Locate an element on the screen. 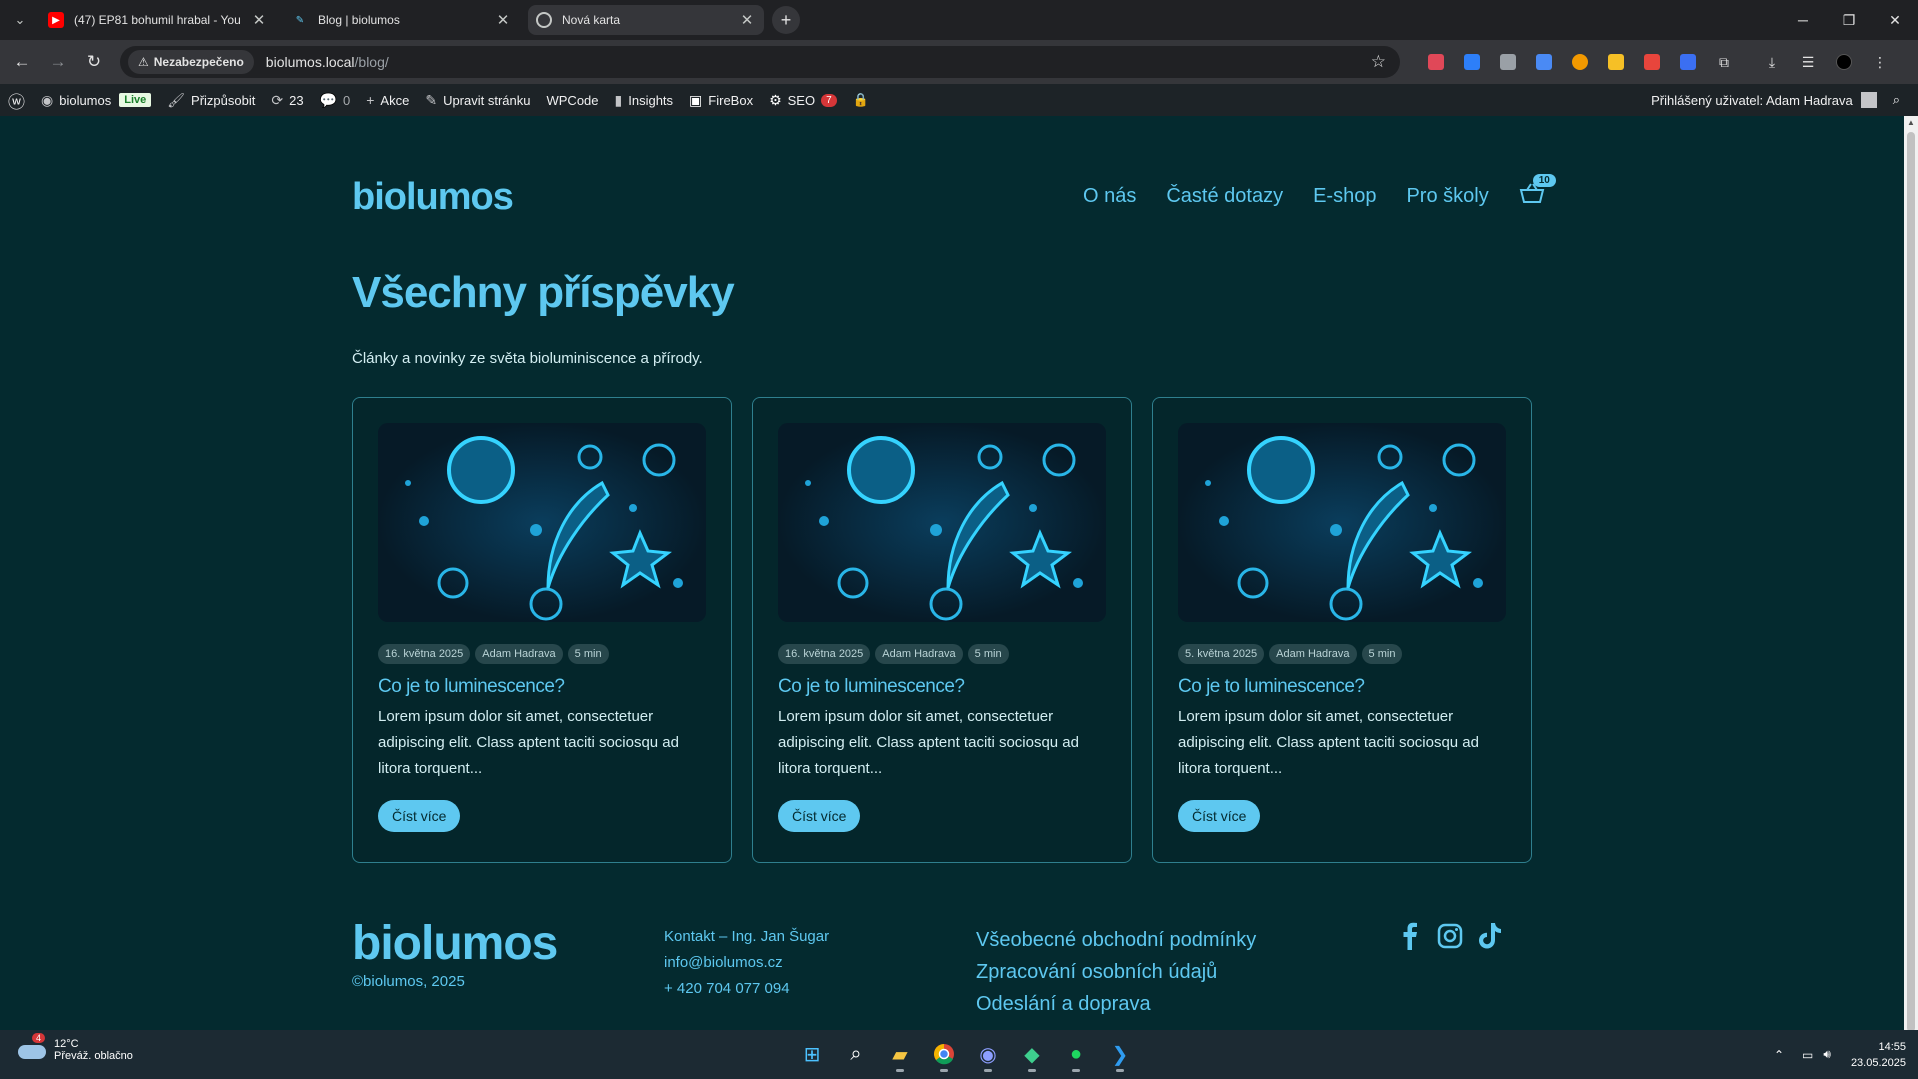 Image resolution: width=1918 pixels, height=1079 pixels. page-scrollbar: ▲ is located at coordinates (1911, 574).